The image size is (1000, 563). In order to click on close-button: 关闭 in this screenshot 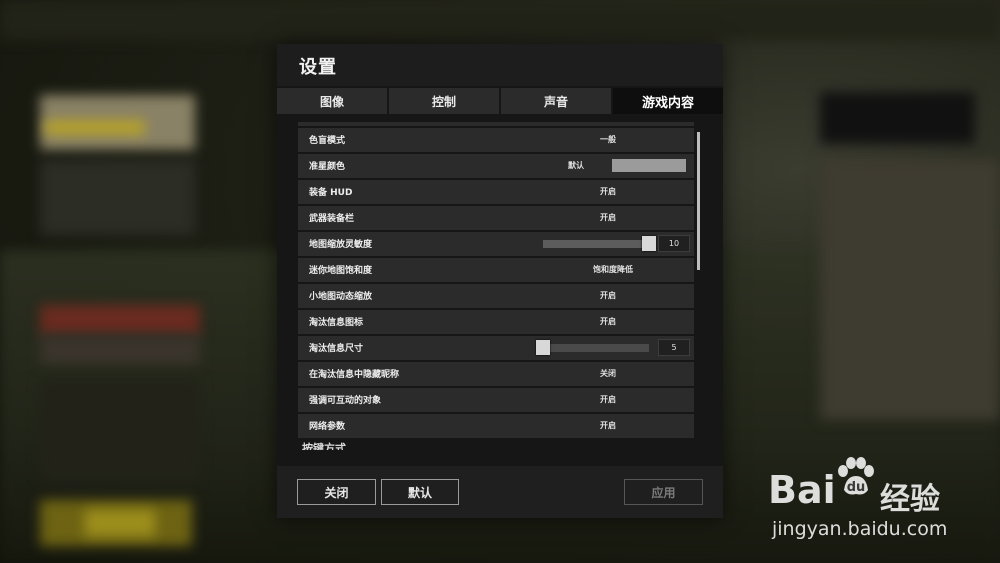, I will do `click(336, 492)`.